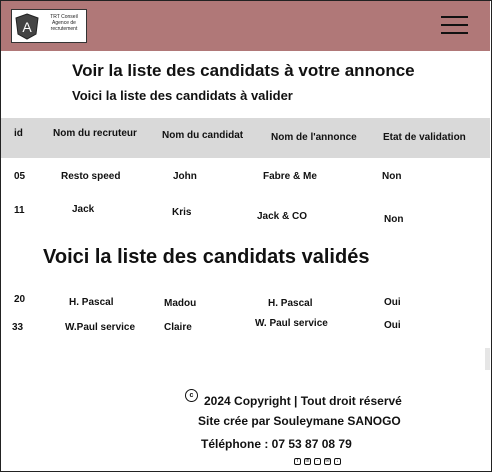 This screenshot has width=492, height=472. Describe the element at coordinates (290, 303) in the screenshot. I see `validated-row-1-annonce: H. Pascal` at that location.